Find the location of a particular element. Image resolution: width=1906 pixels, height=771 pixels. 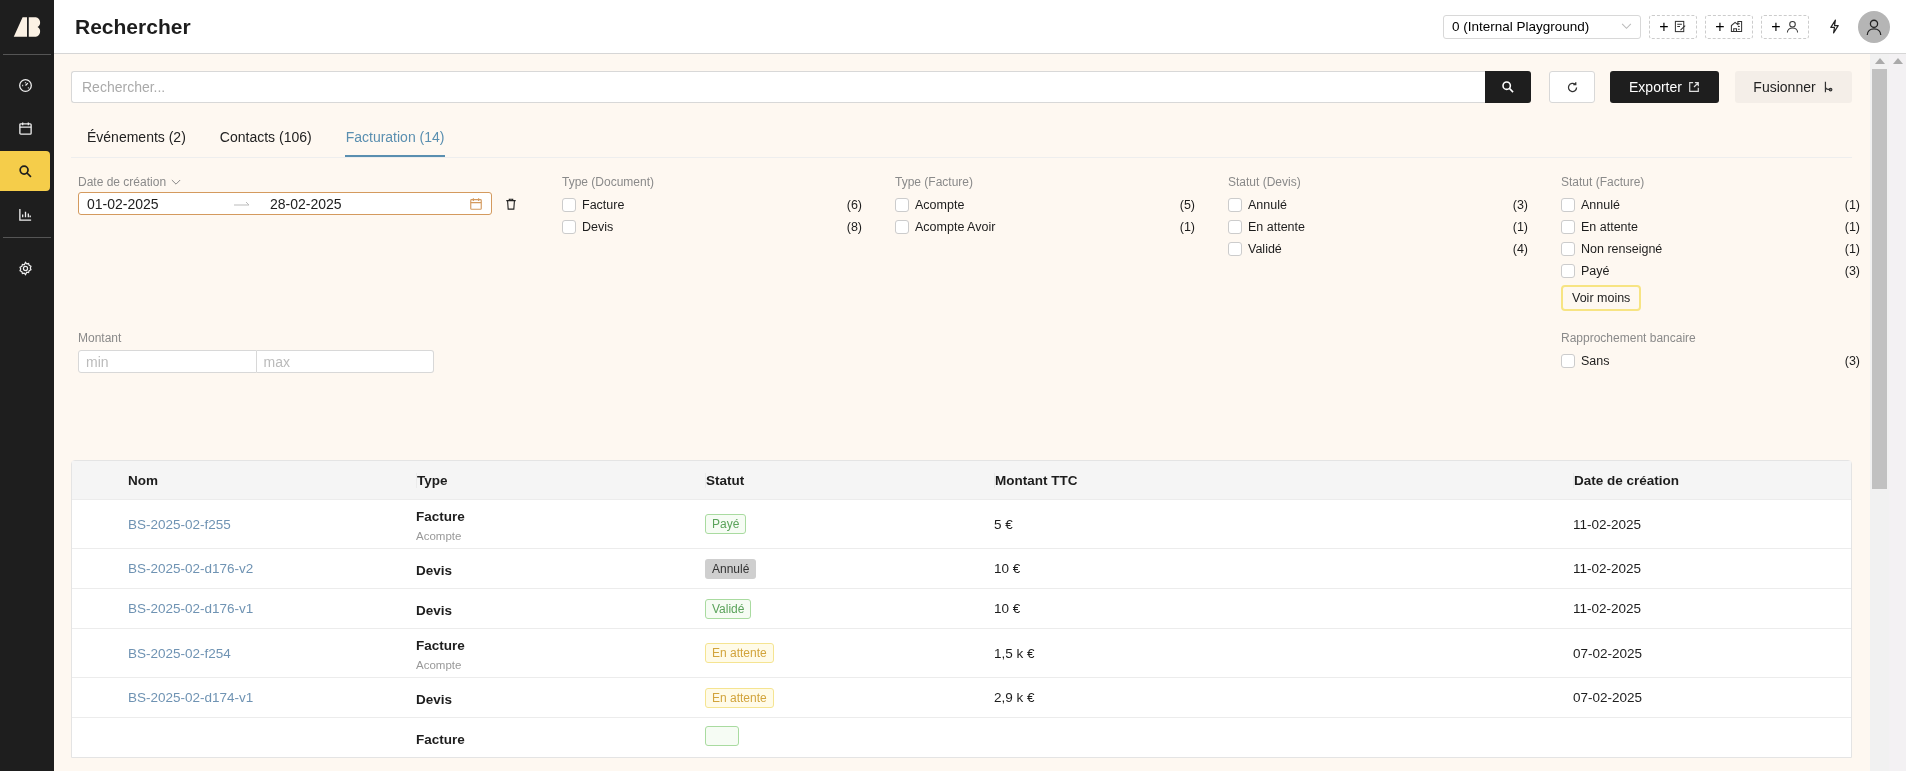

sidebar-item is located at coordinates (25, 171).